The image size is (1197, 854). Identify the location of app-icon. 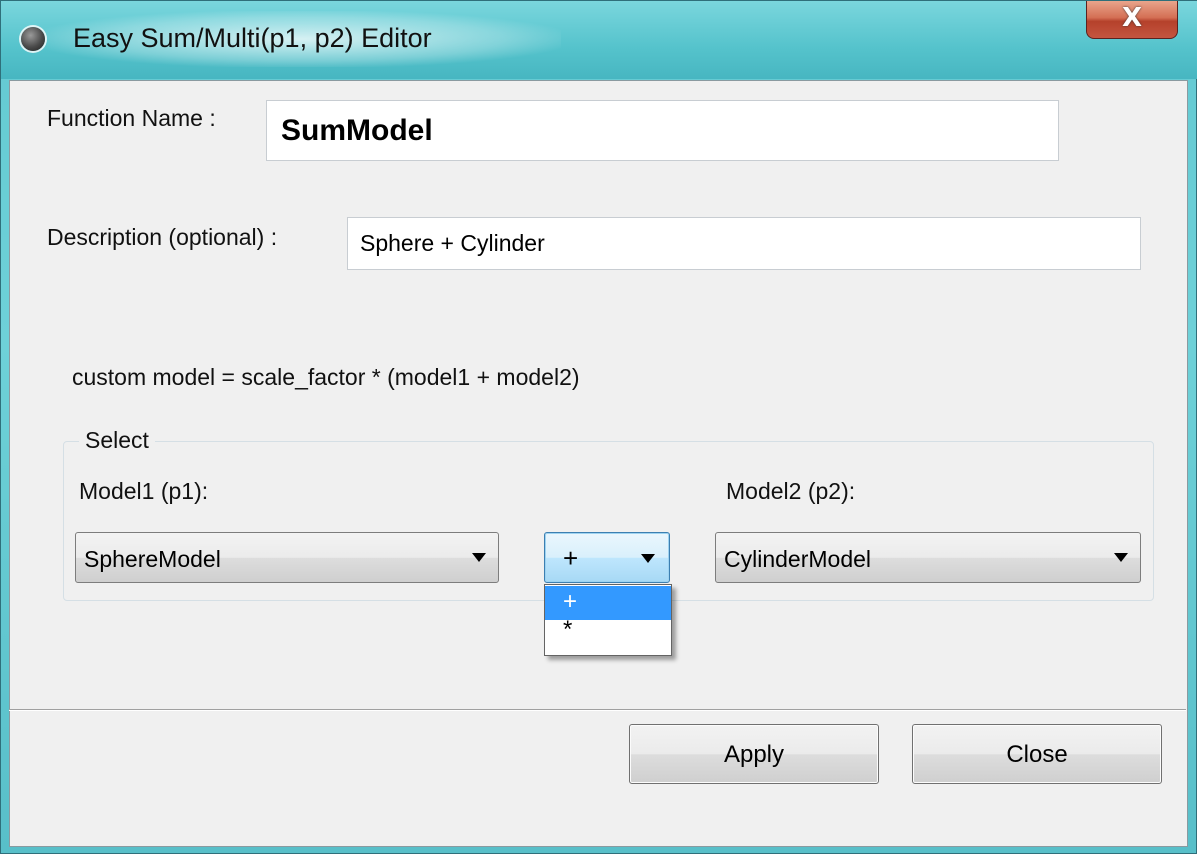
(33, 39).